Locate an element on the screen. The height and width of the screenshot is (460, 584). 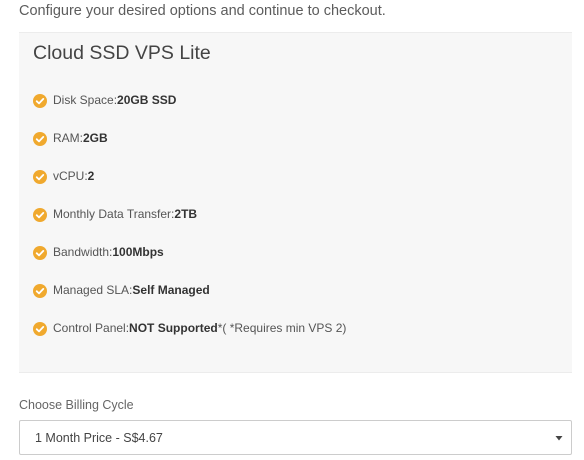
feature-label: vCPU: is located at coordinates (70, 176).